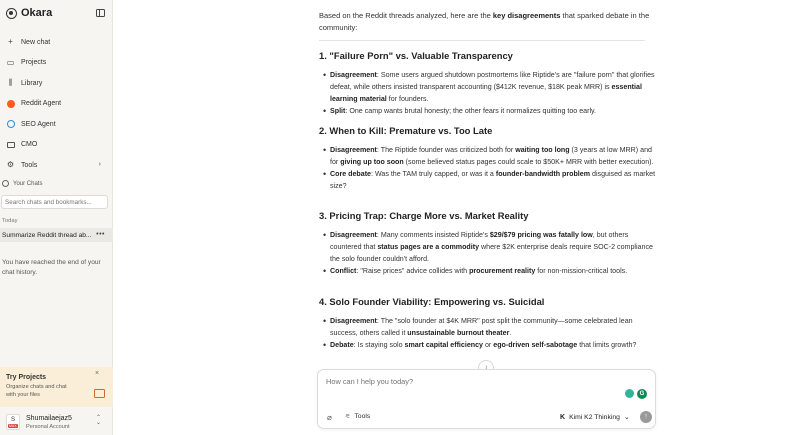  What do you see at coordinates (36, 42) in the screenshot?
I see `sidebar-item-label: New chat` at bounding box center [36, 42].